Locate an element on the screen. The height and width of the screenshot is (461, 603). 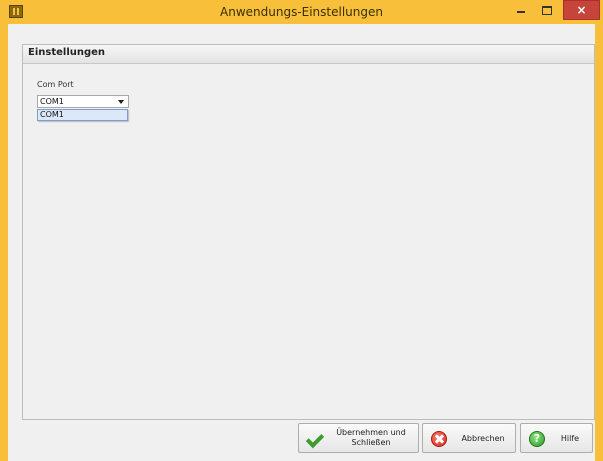
minimize-icon is located at coordinates (521, 12).